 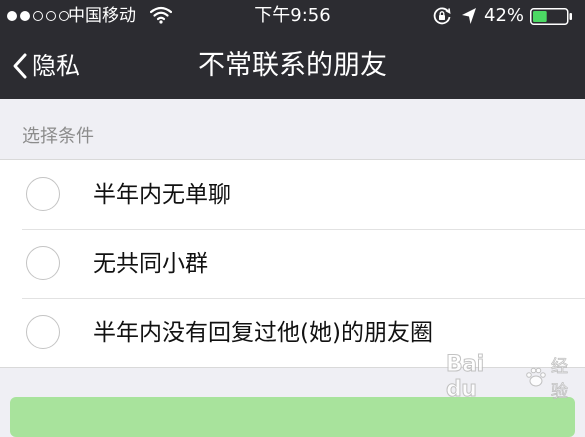 What do you see at coordinates (162, 195) in the screenshot?
I see `option-label: 半年内无单聊` at bounding box center [162, 195].